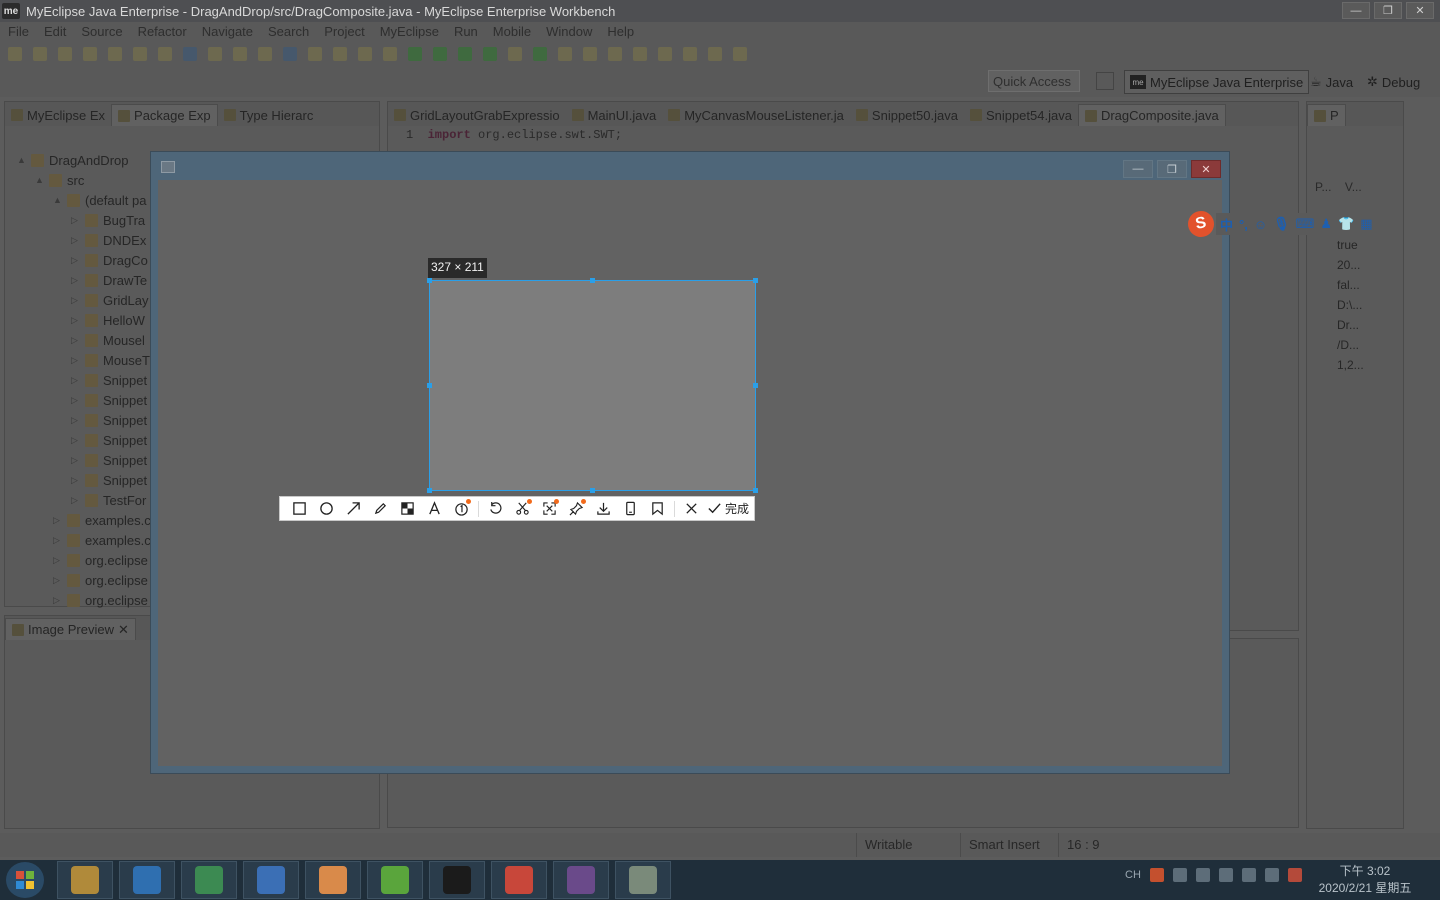  Describe the element at coordinates (123, 630) in the screenshot. I see `close-tab-icon: ✕` at that location.